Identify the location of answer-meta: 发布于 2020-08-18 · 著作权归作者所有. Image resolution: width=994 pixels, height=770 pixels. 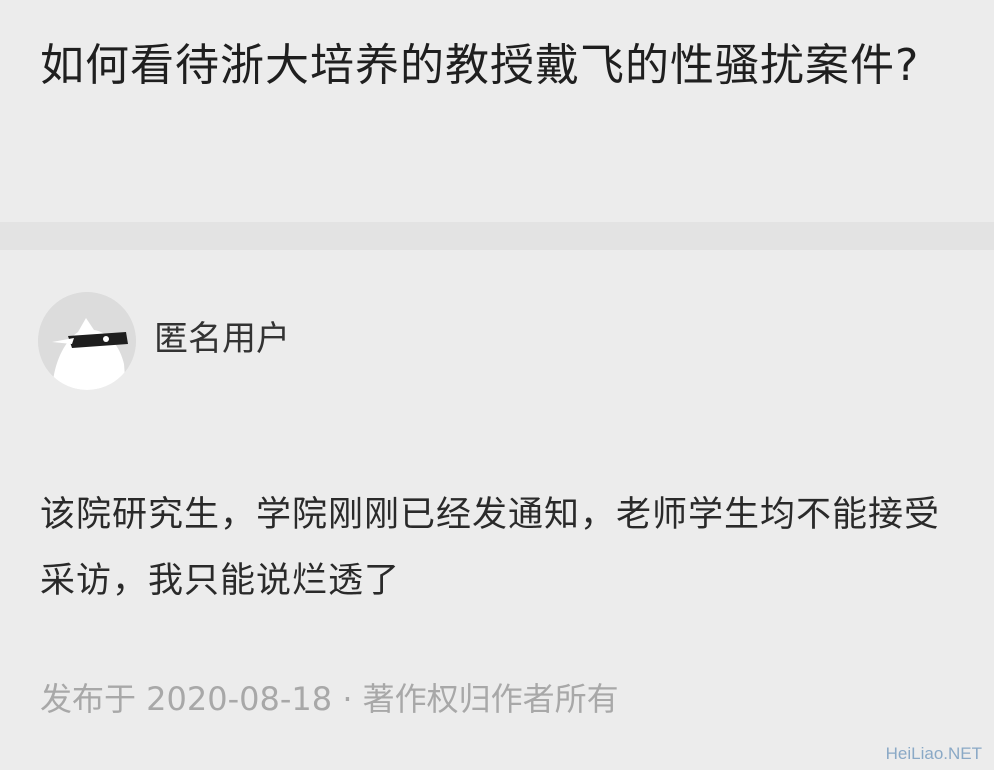
(329, 699).